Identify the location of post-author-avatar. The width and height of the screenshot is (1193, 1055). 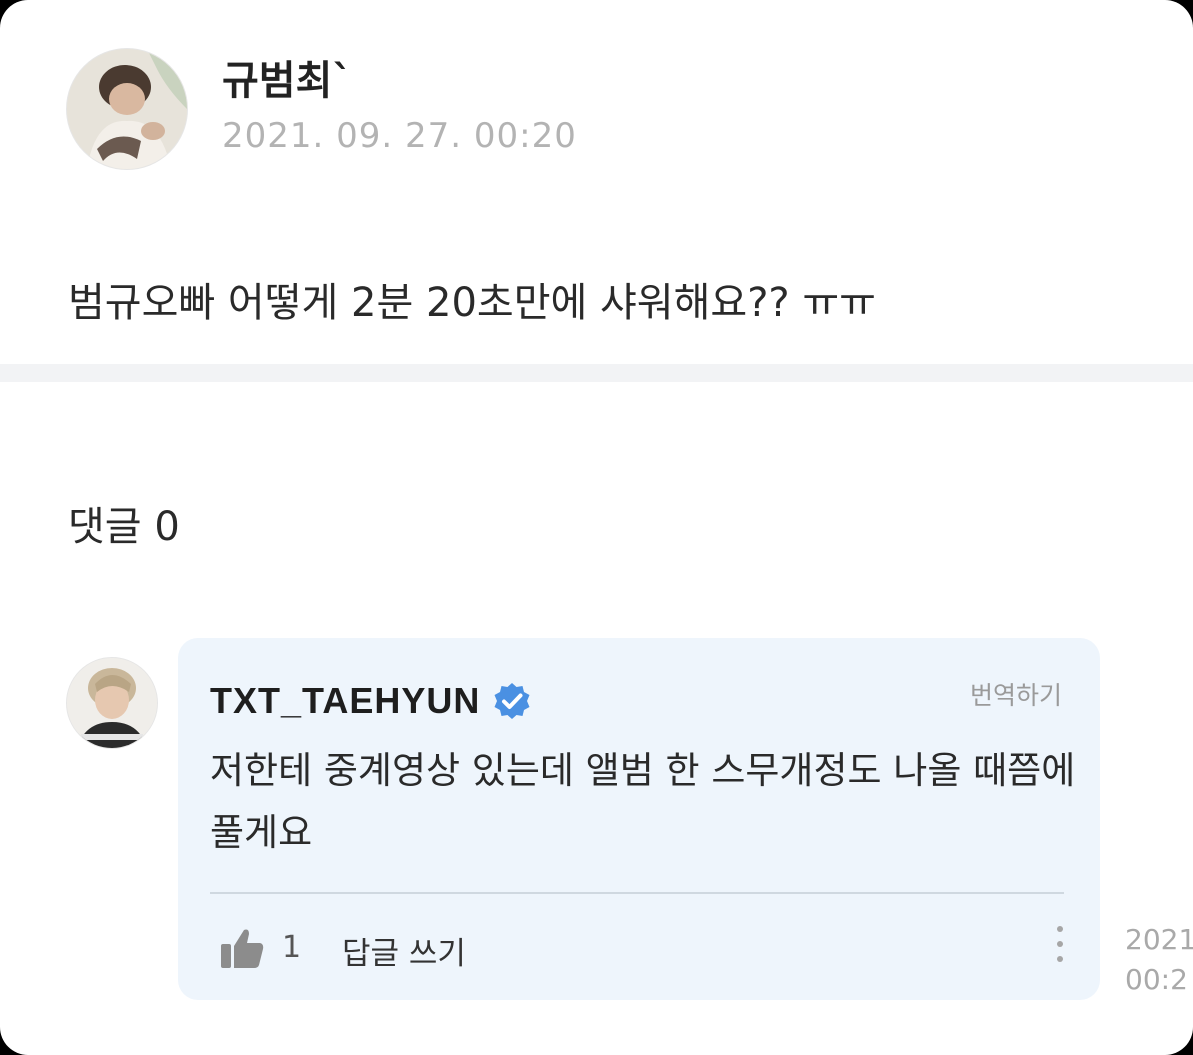
(127, 109).